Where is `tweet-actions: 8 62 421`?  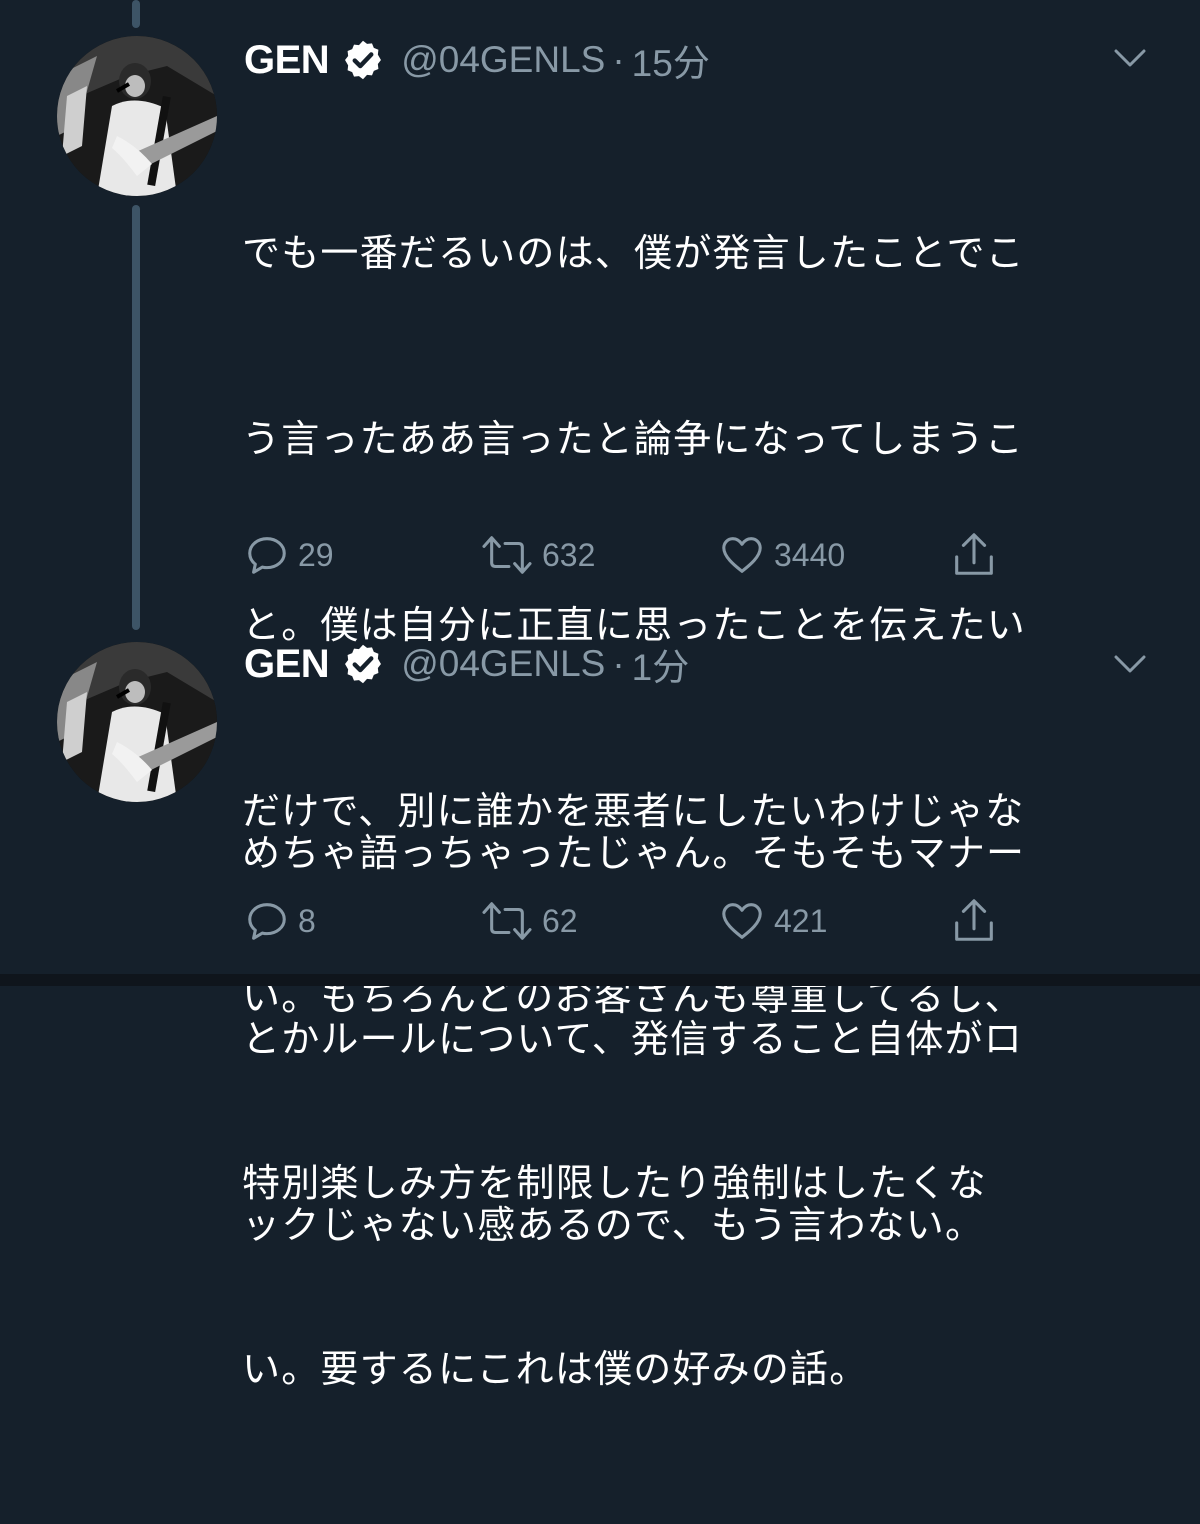 tweet-actions: 8 62 421 is located at coordinates (644, 921).